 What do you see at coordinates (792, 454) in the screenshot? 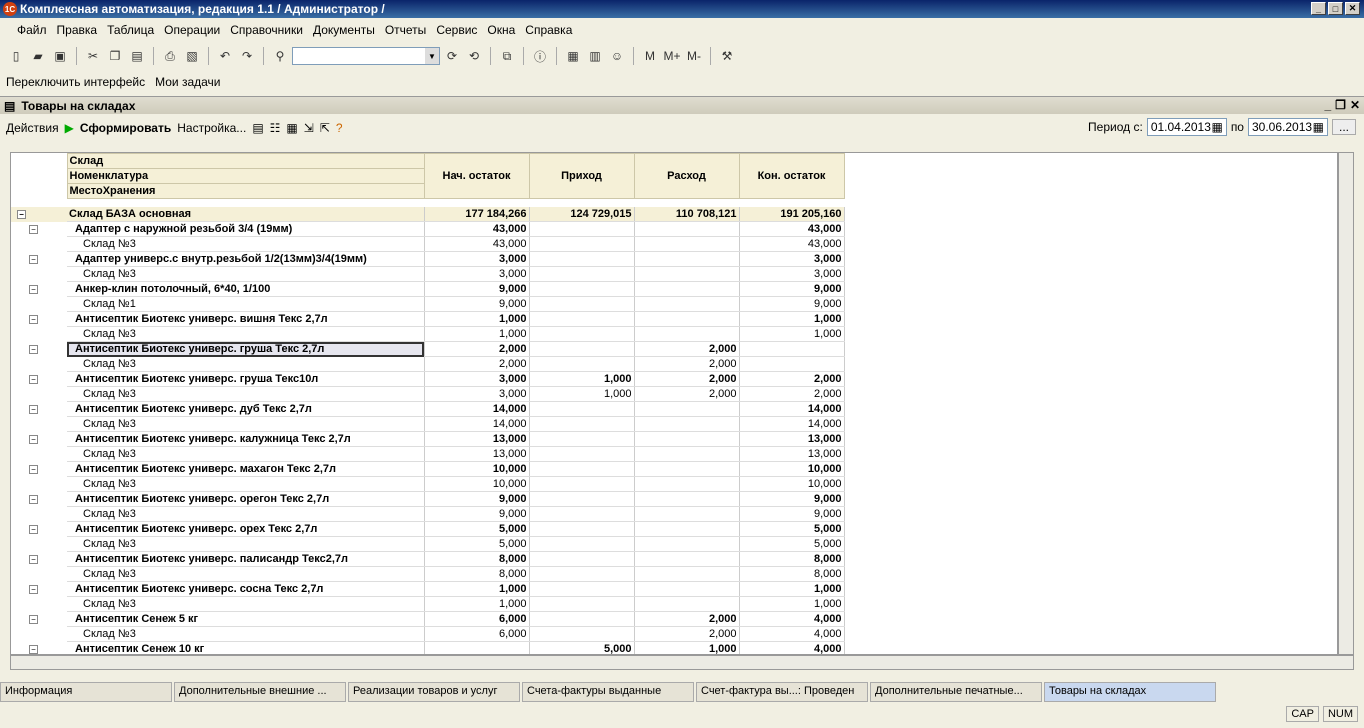
I see `end-balance-cell: 13,000` at bounding box center [792, 454].